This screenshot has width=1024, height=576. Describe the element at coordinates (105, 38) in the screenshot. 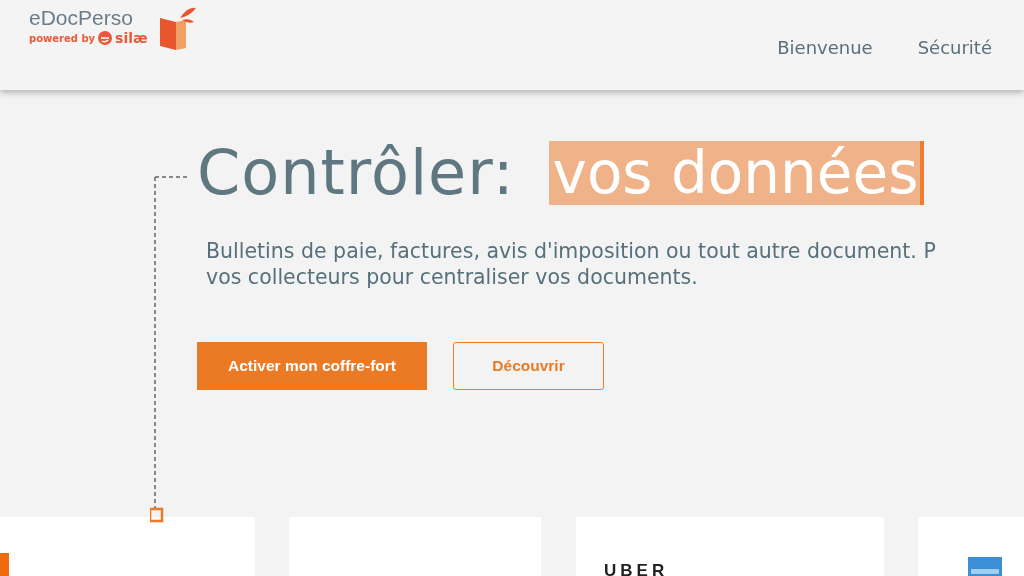

I see `brand-icon` at that location.